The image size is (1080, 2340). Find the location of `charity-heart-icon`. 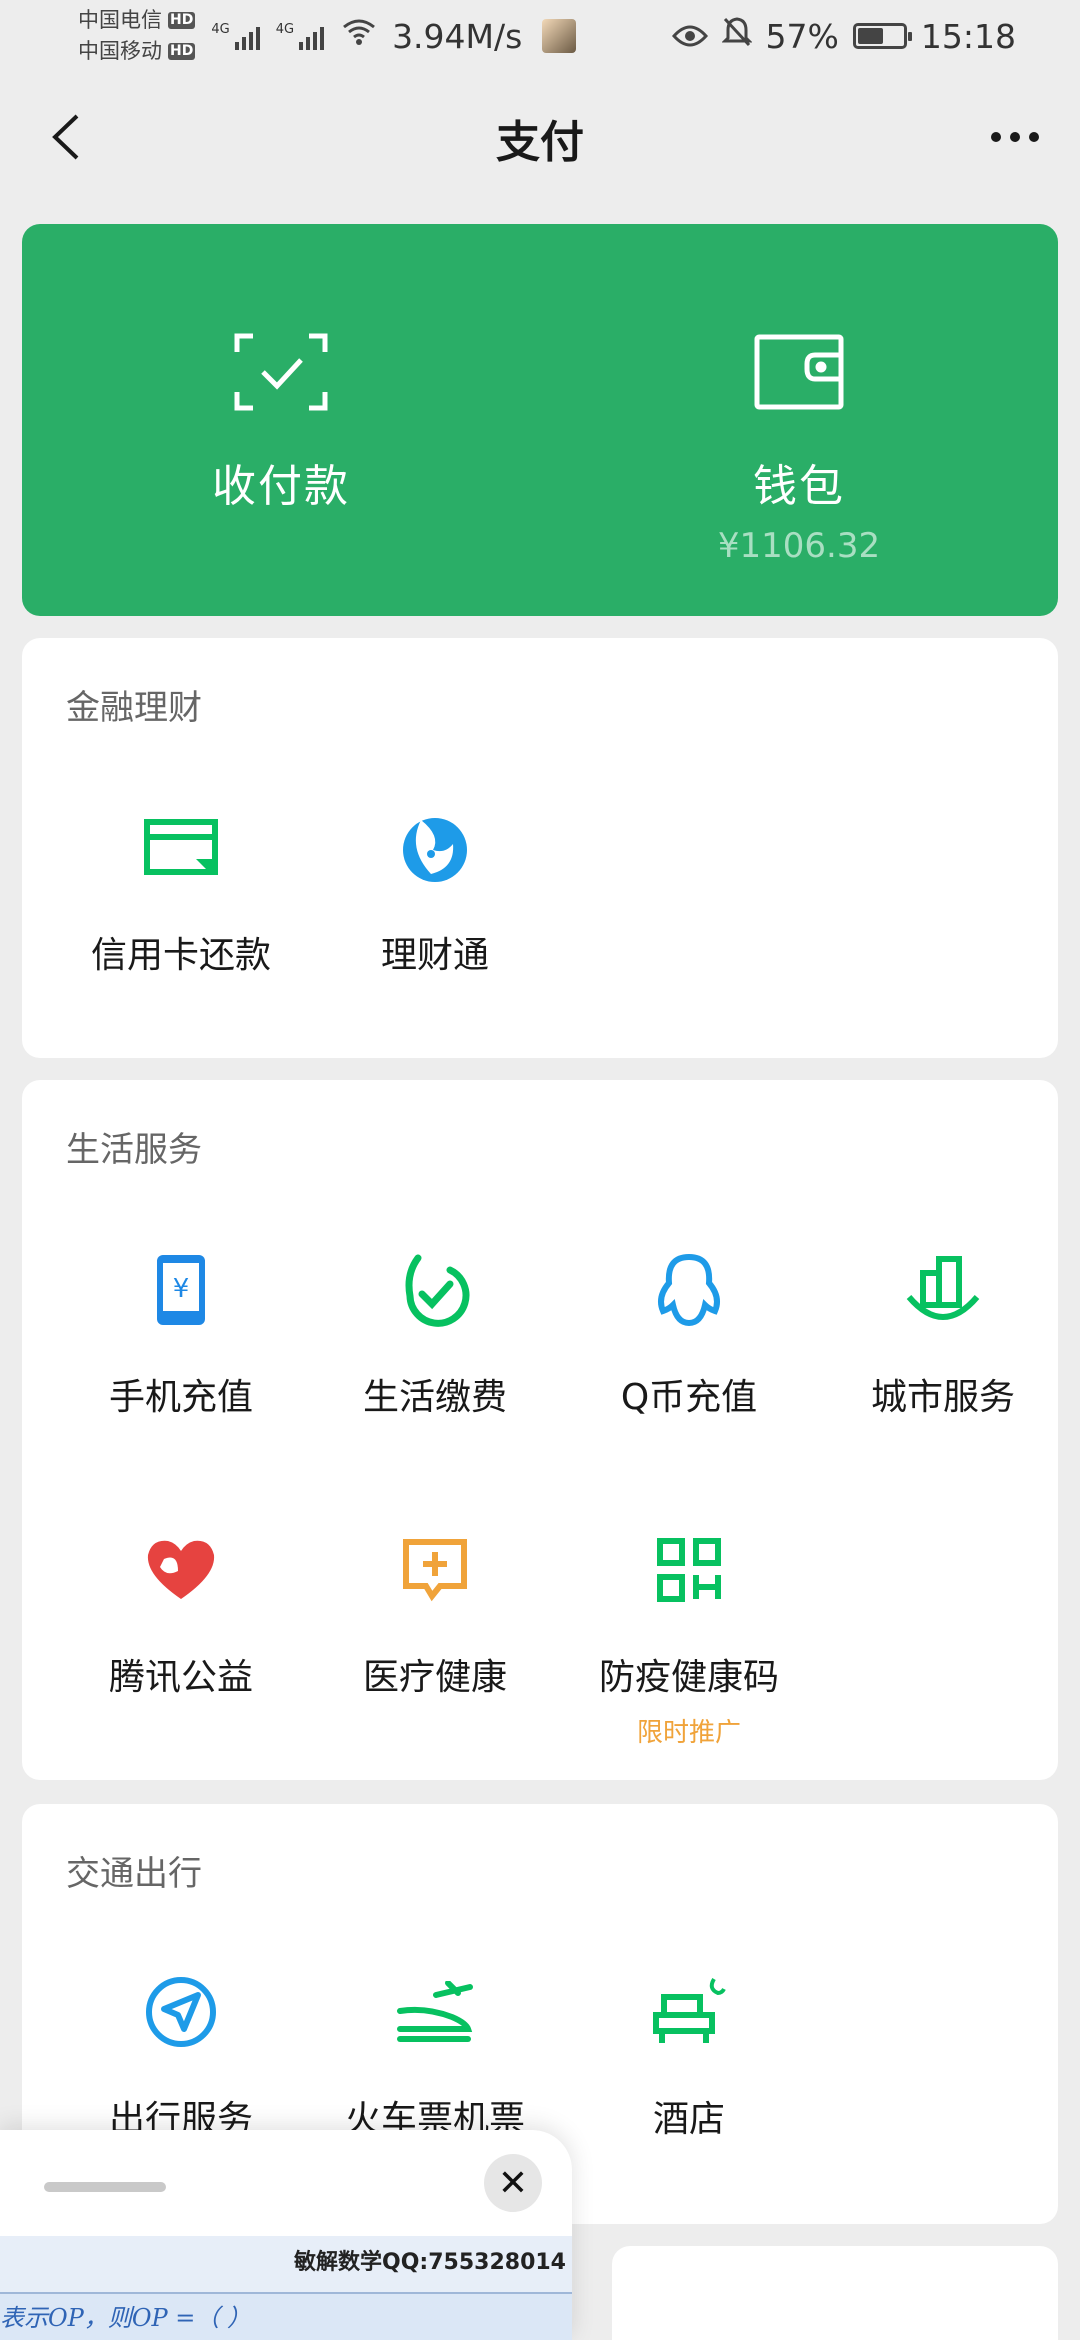

charity-heart-icon is located at coordinates (181, 1570).